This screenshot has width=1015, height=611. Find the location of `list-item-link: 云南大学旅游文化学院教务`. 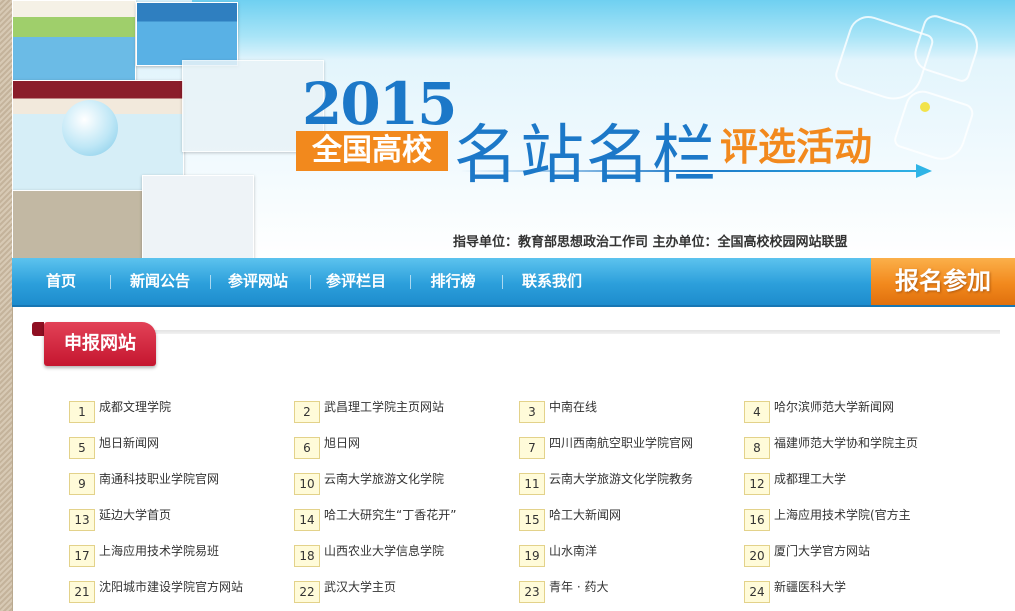

list-item-link: 云南大学旅游文化学院教务 is located at coordinates (621, 479).